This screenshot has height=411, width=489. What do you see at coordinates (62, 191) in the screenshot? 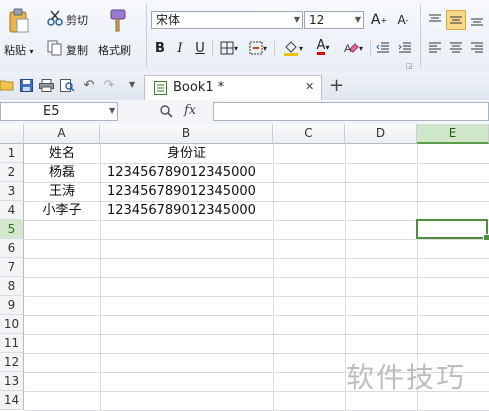
I see `cell-a3: 王涛` at bounding box center [62, 191].